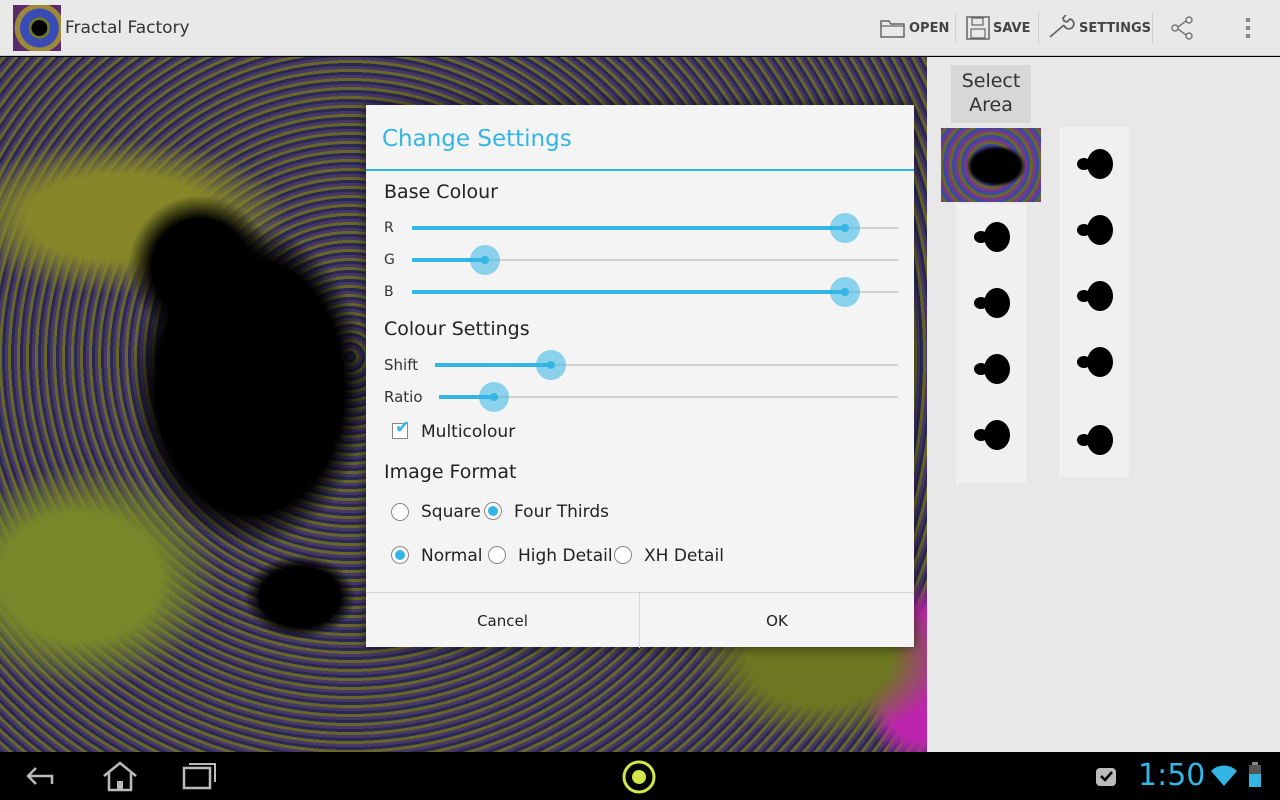  Describe the element at coordinates (1255, 774) in the screenshot. I see `battery-icon` at that location.